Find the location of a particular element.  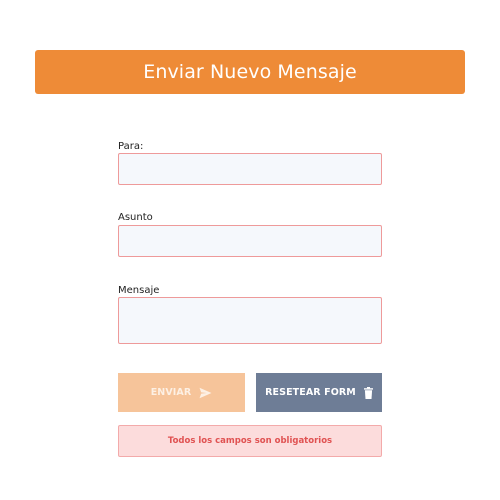

reset-button-label: RESETEAR FORM is located at coordinates (310, 392).